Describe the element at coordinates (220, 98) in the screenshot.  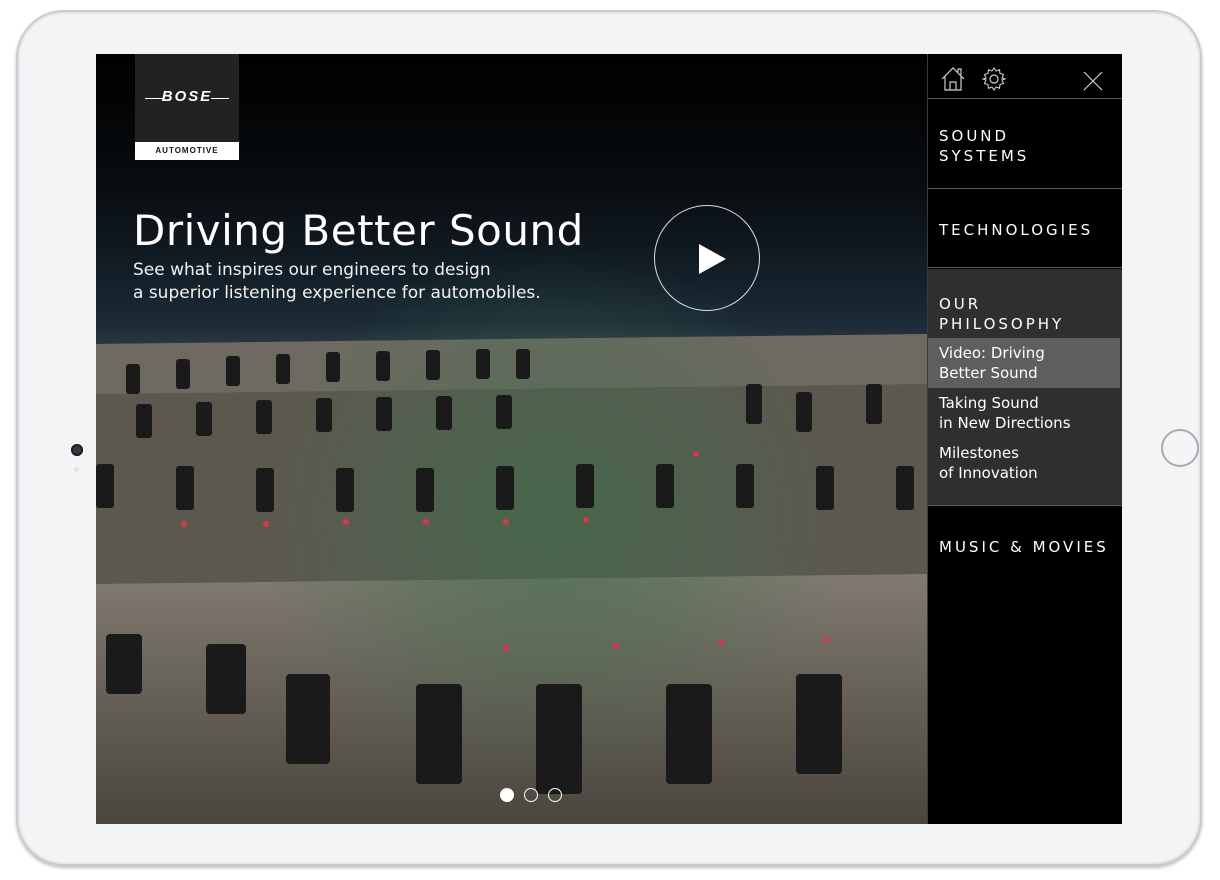
I see `logo-stripe` at that location.